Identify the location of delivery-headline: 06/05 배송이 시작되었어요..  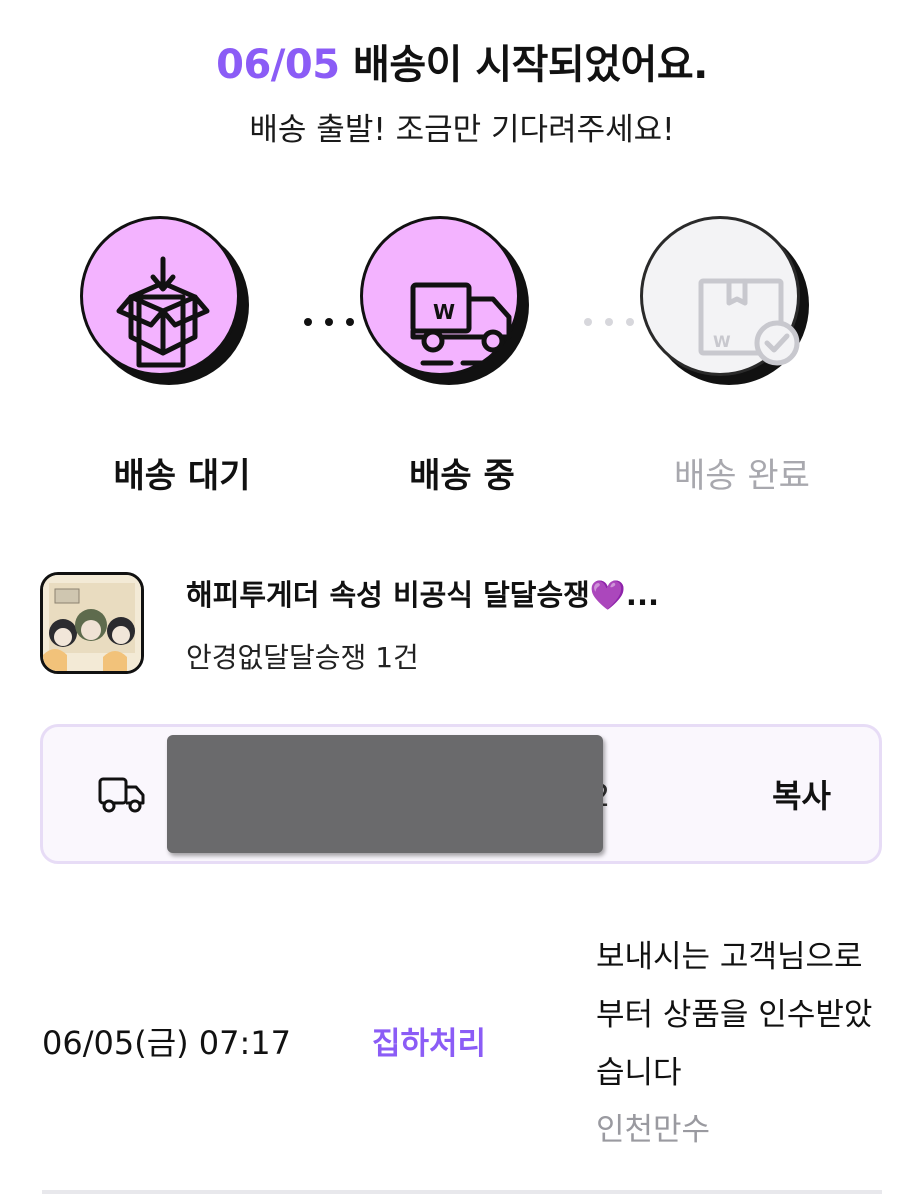
(462, 61).